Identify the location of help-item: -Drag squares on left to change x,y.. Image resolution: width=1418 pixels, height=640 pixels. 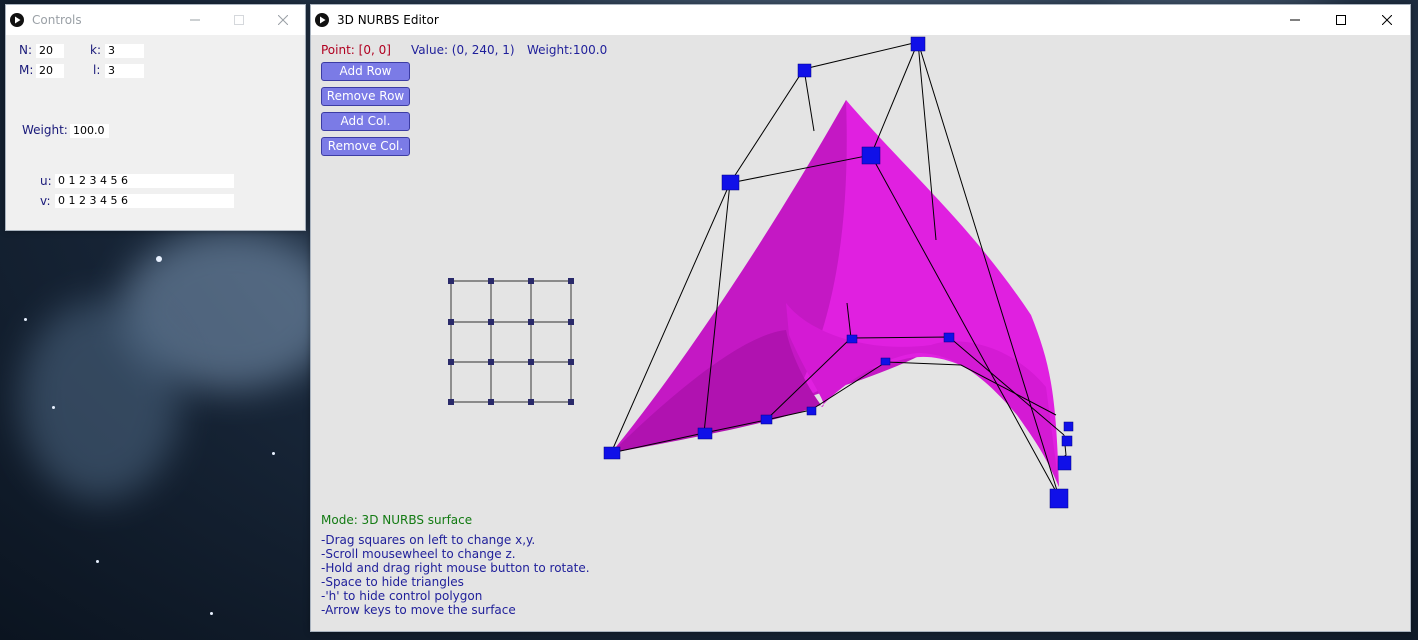
(428, 540).